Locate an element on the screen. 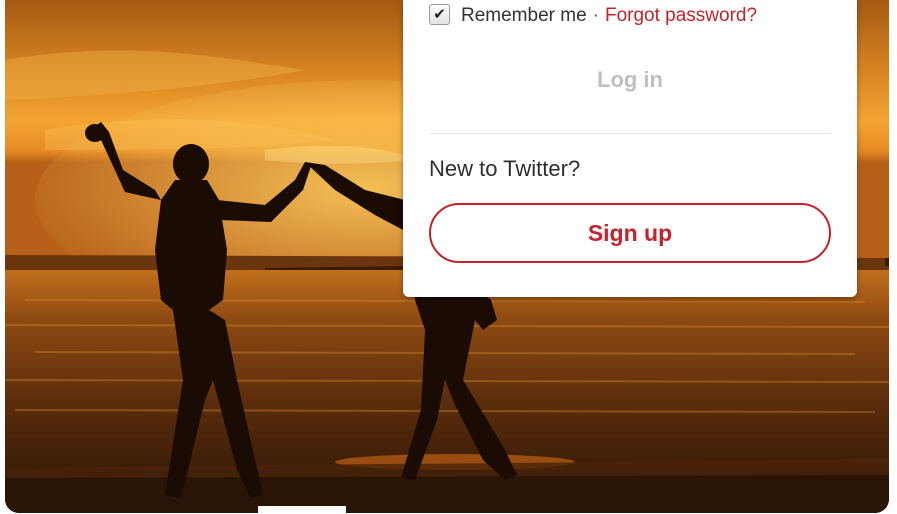 The image size is (897, 514). login-button: Log in is located at coordinates (630, 80).